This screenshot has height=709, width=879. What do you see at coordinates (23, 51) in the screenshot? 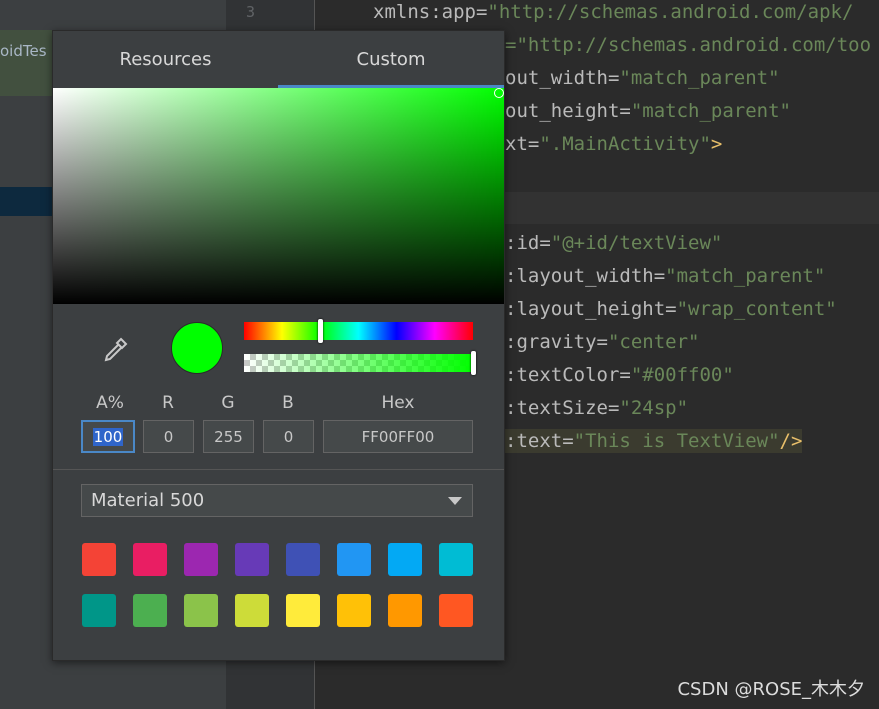
I see `project-tree-label: oidTes` at bounding box center [23, 51].